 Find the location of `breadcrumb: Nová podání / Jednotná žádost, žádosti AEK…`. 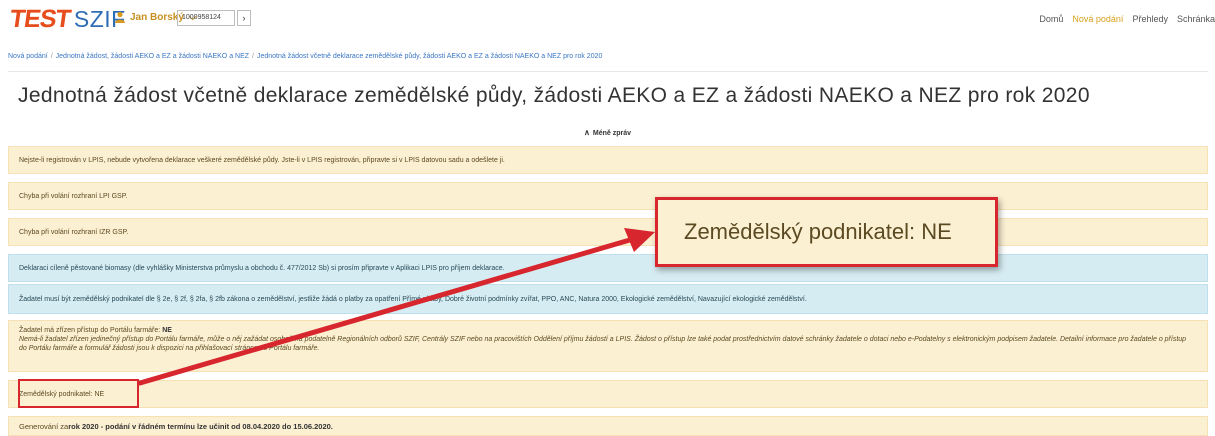

breadcrumb: Nová podání / Jednotná žádost, žádosti AEK… is located at coordinates (608, 57).